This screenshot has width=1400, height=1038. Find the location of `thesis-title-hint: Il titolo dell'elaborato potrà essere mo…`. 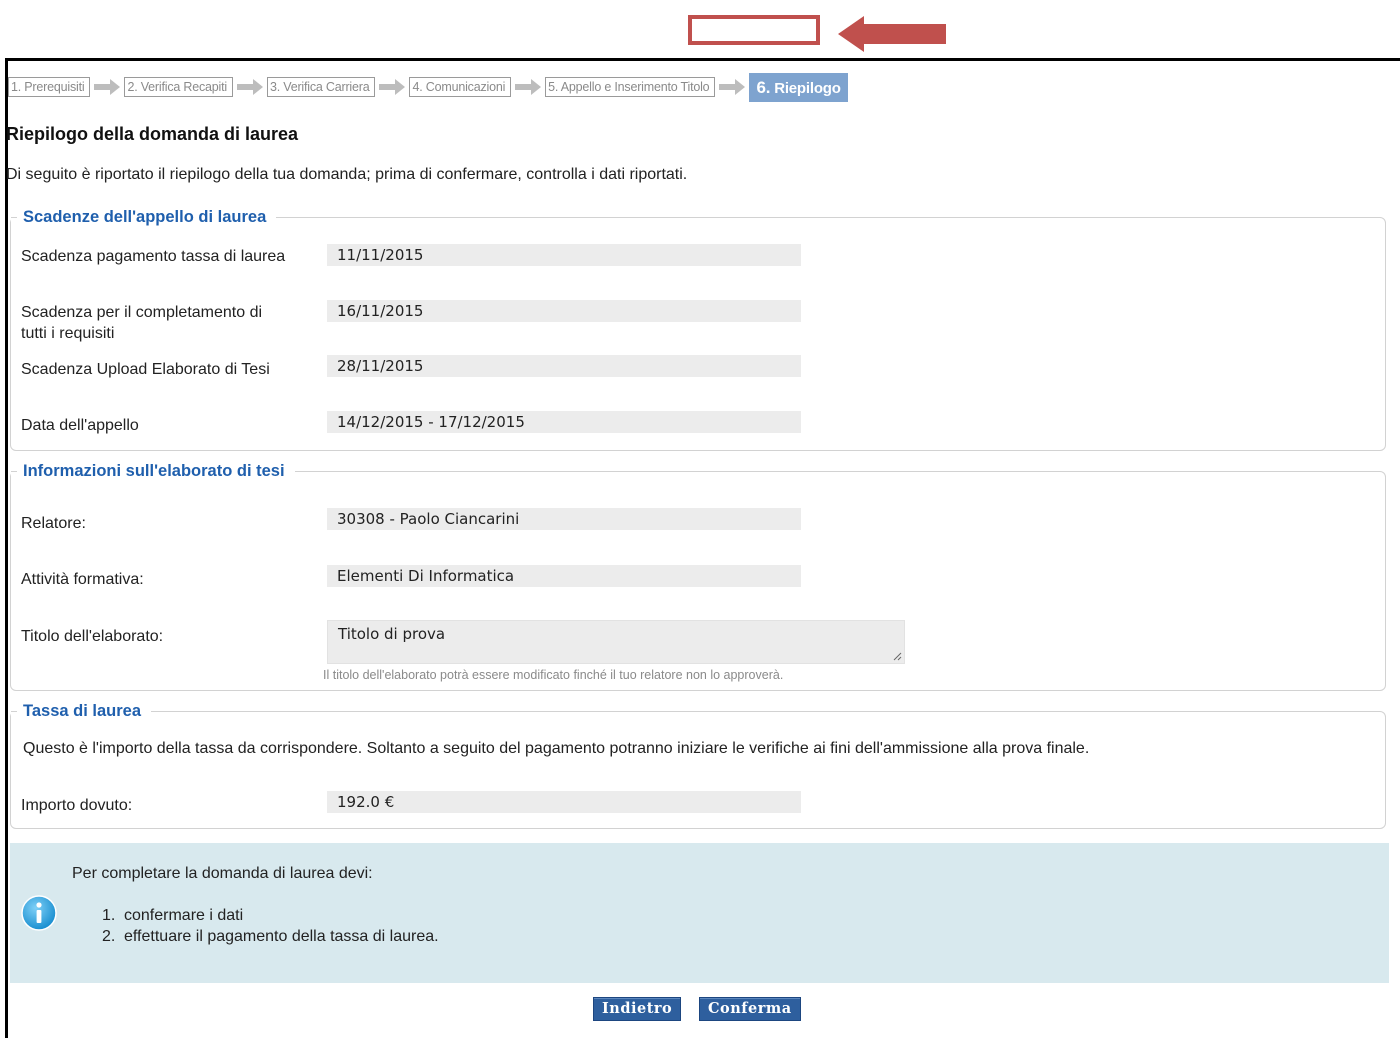

thesis-title-hint: Il titolo dell'elaborato potrà essere mo… is located at coordinates (553, 675).